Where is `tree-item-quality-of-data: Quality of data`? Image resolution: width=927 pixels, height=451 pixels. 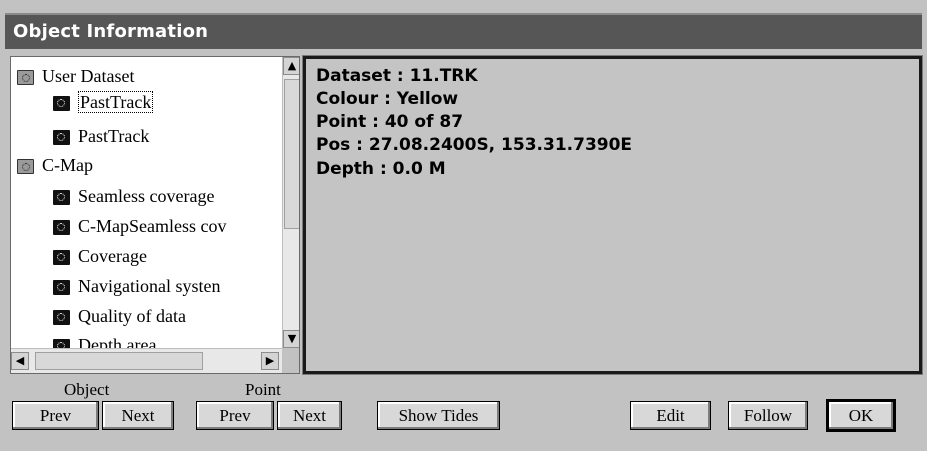 tree-item-quality-of-data: Quality of data is located at coordinates (119, 316).